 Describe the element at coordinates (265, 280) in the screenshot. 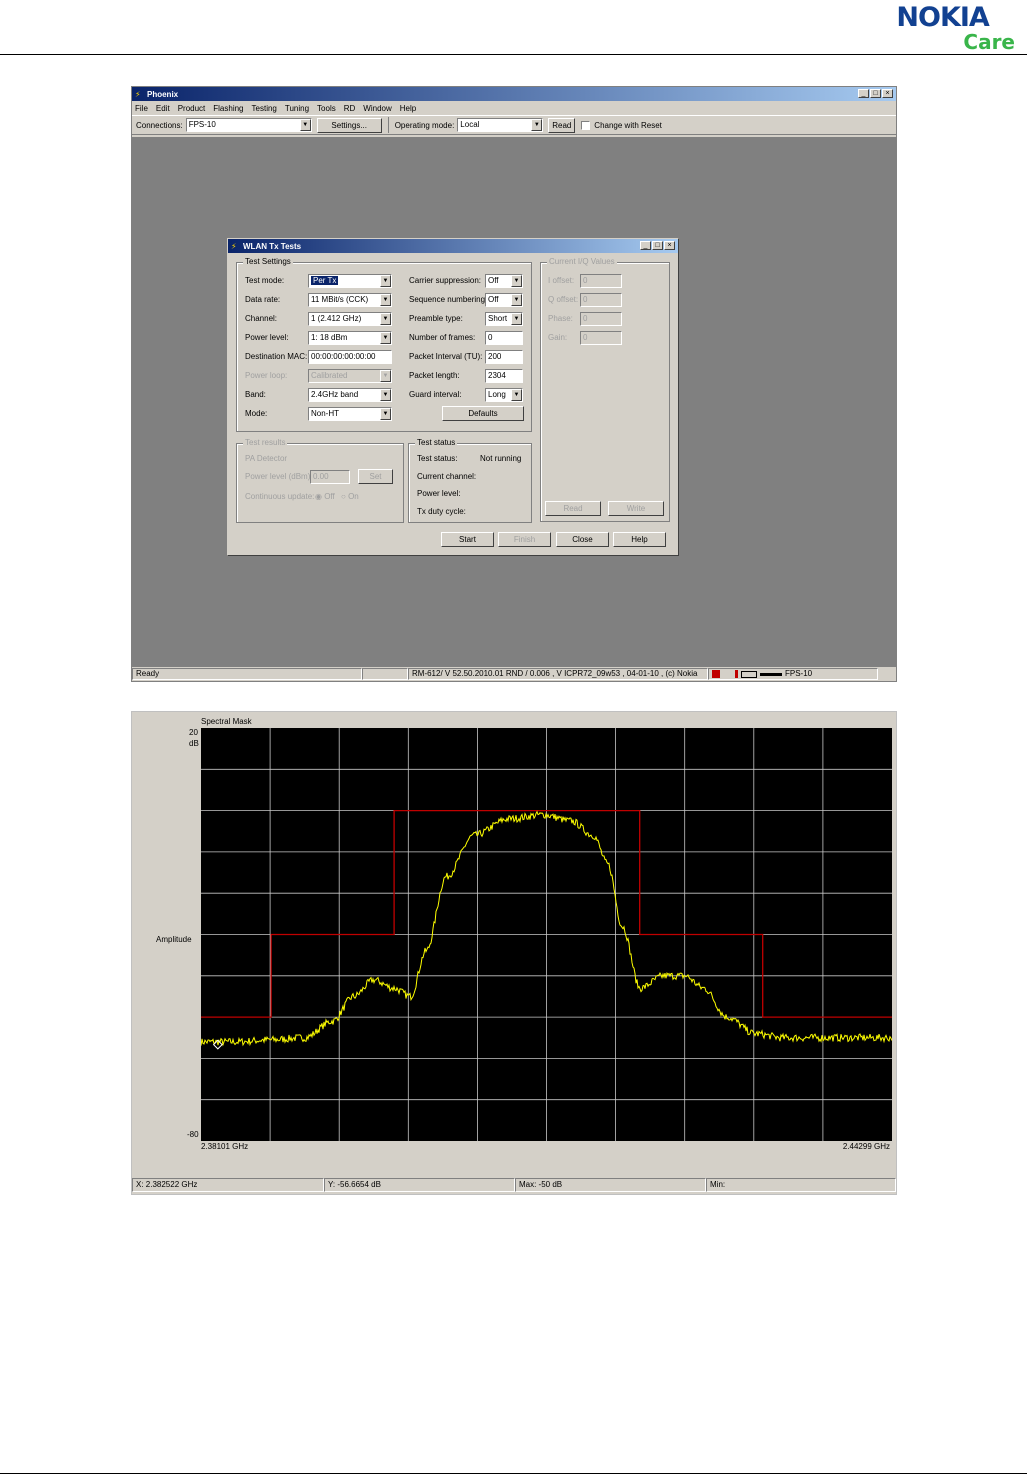

I see `test-mode-label: Test mode:` at that location.